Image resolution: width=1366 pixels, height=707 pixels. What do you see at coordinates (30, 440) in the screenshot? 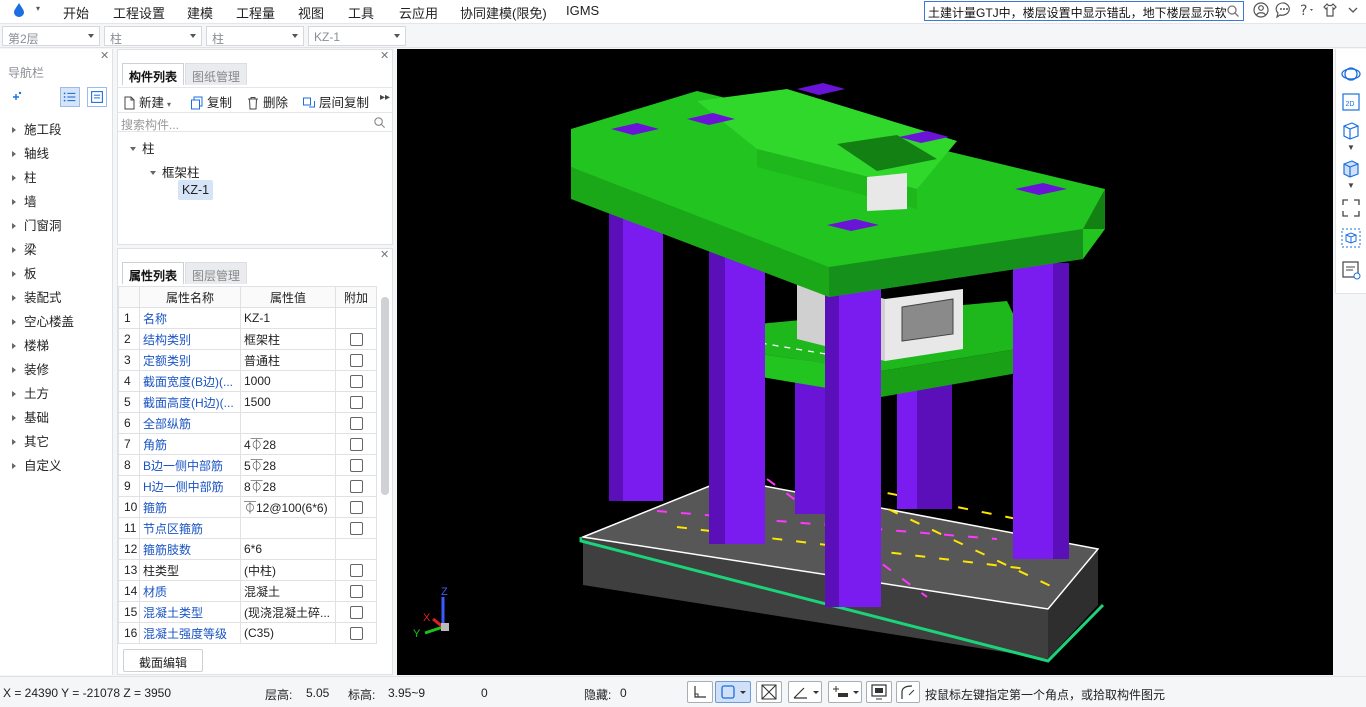
I see `nav-item-other: 其它` at bounding box center [30, 440].